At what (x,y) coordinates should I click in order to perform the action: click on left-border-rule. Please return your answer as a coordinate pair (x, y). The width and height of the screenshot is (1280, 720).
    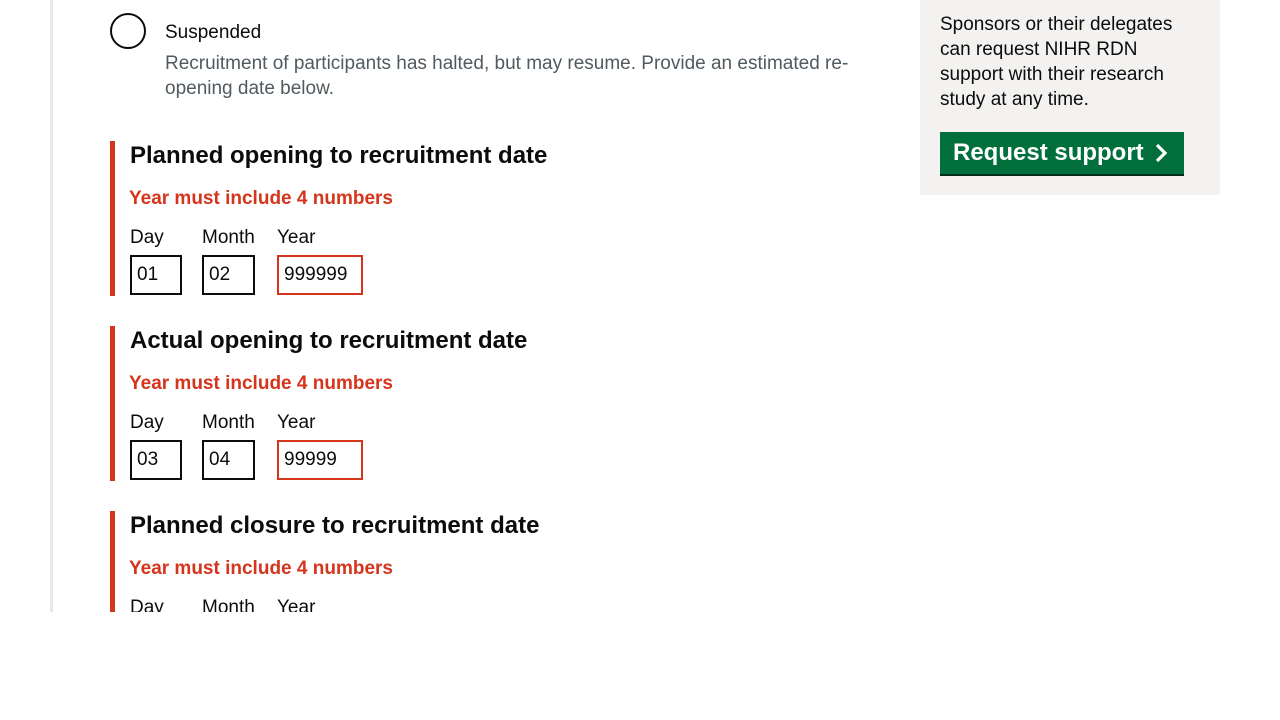
    Looking at the image, I should click on (51, 306).